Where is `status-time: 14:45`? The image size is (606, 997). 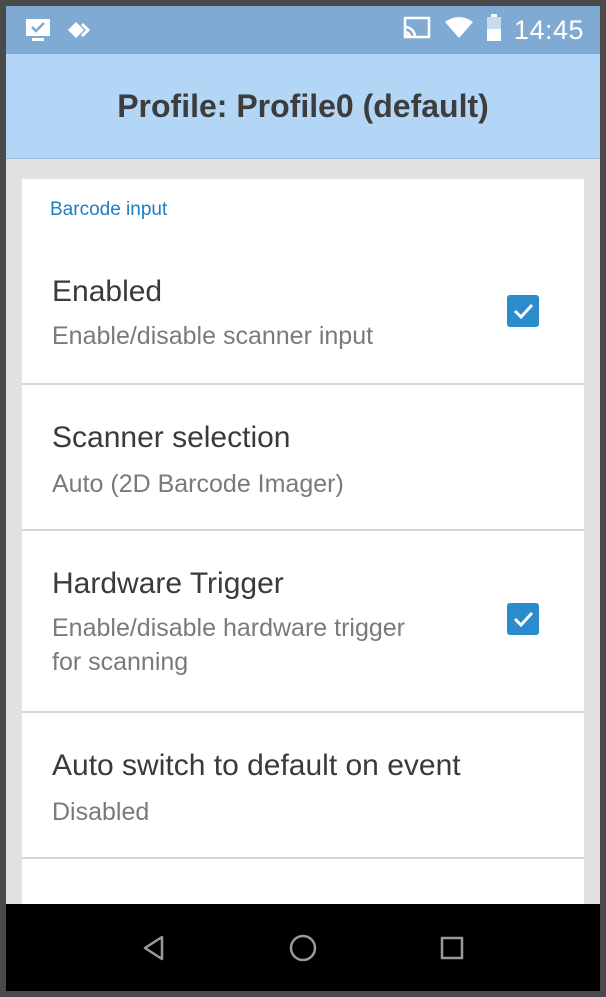 status-time: 14:45 is located at coordinates (548, 29).